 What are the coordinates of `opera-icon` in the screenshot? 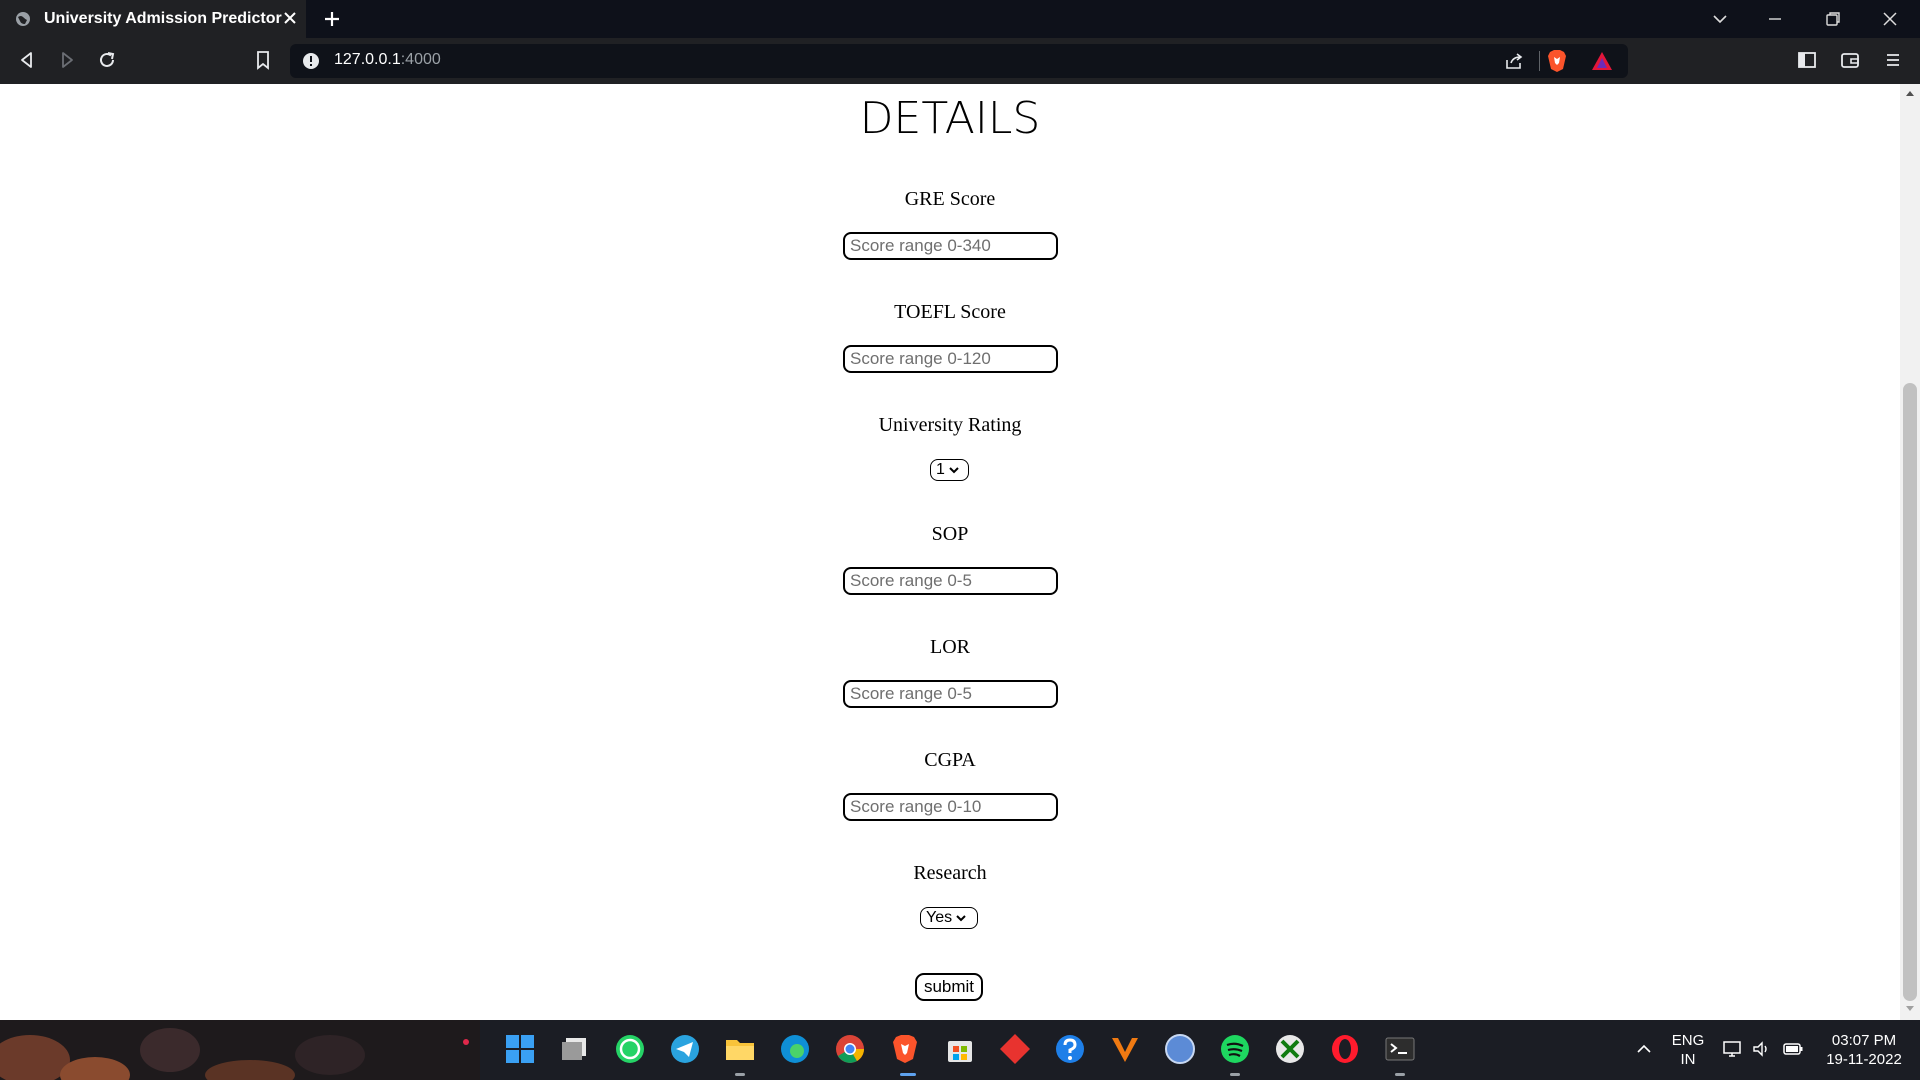 It's located at (1345, 1049).